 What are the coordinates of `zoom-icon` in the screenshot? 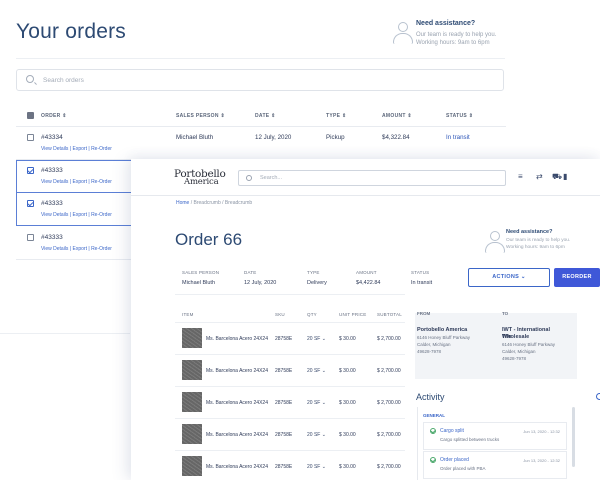 It's located at (598, 396).